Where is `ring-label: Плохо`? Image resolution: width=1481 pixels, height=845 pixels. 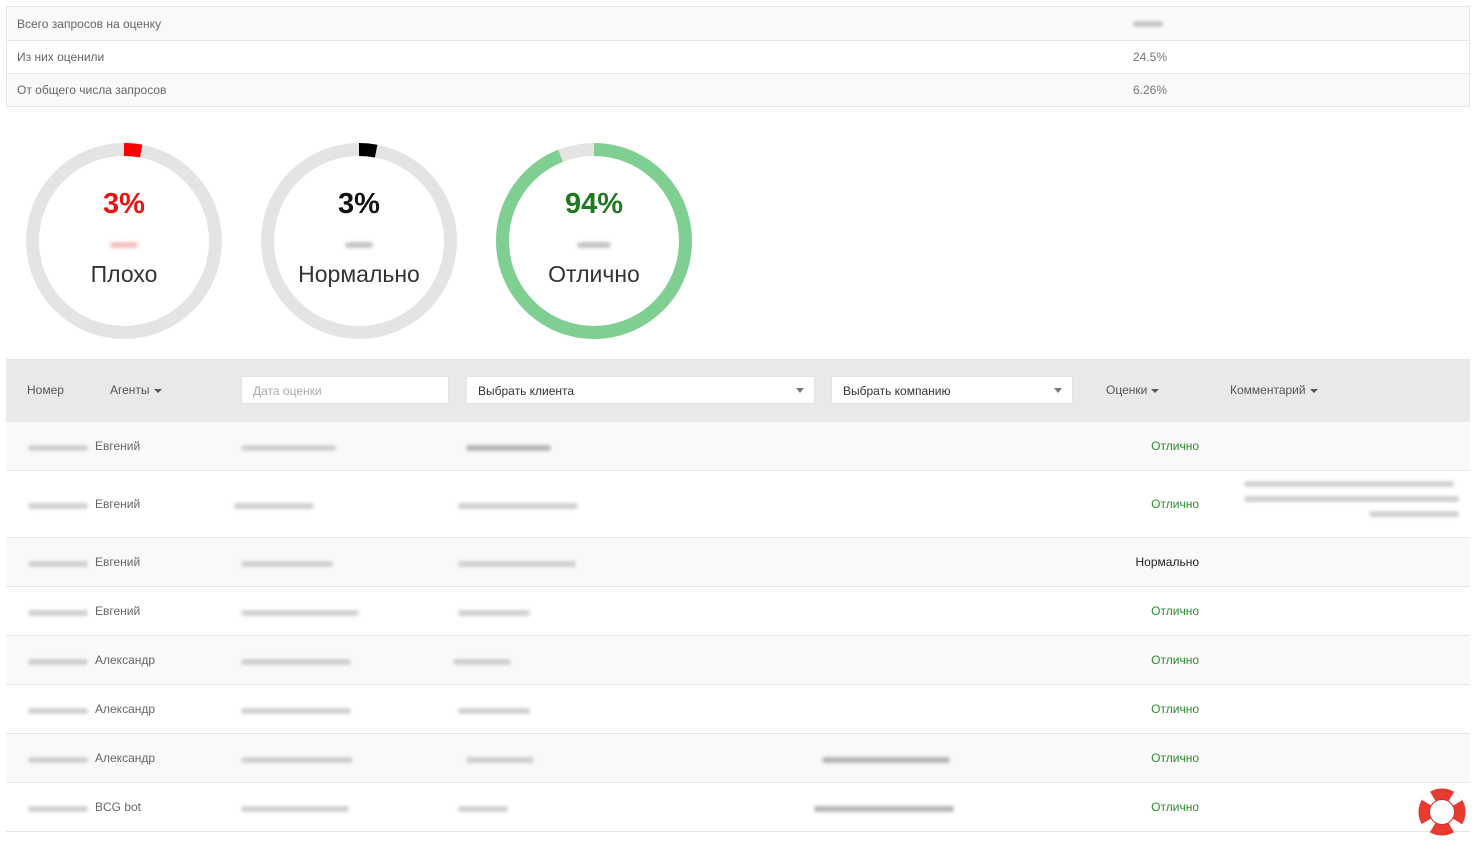
ring-label: Плохо is located at coordinates (124, 274).